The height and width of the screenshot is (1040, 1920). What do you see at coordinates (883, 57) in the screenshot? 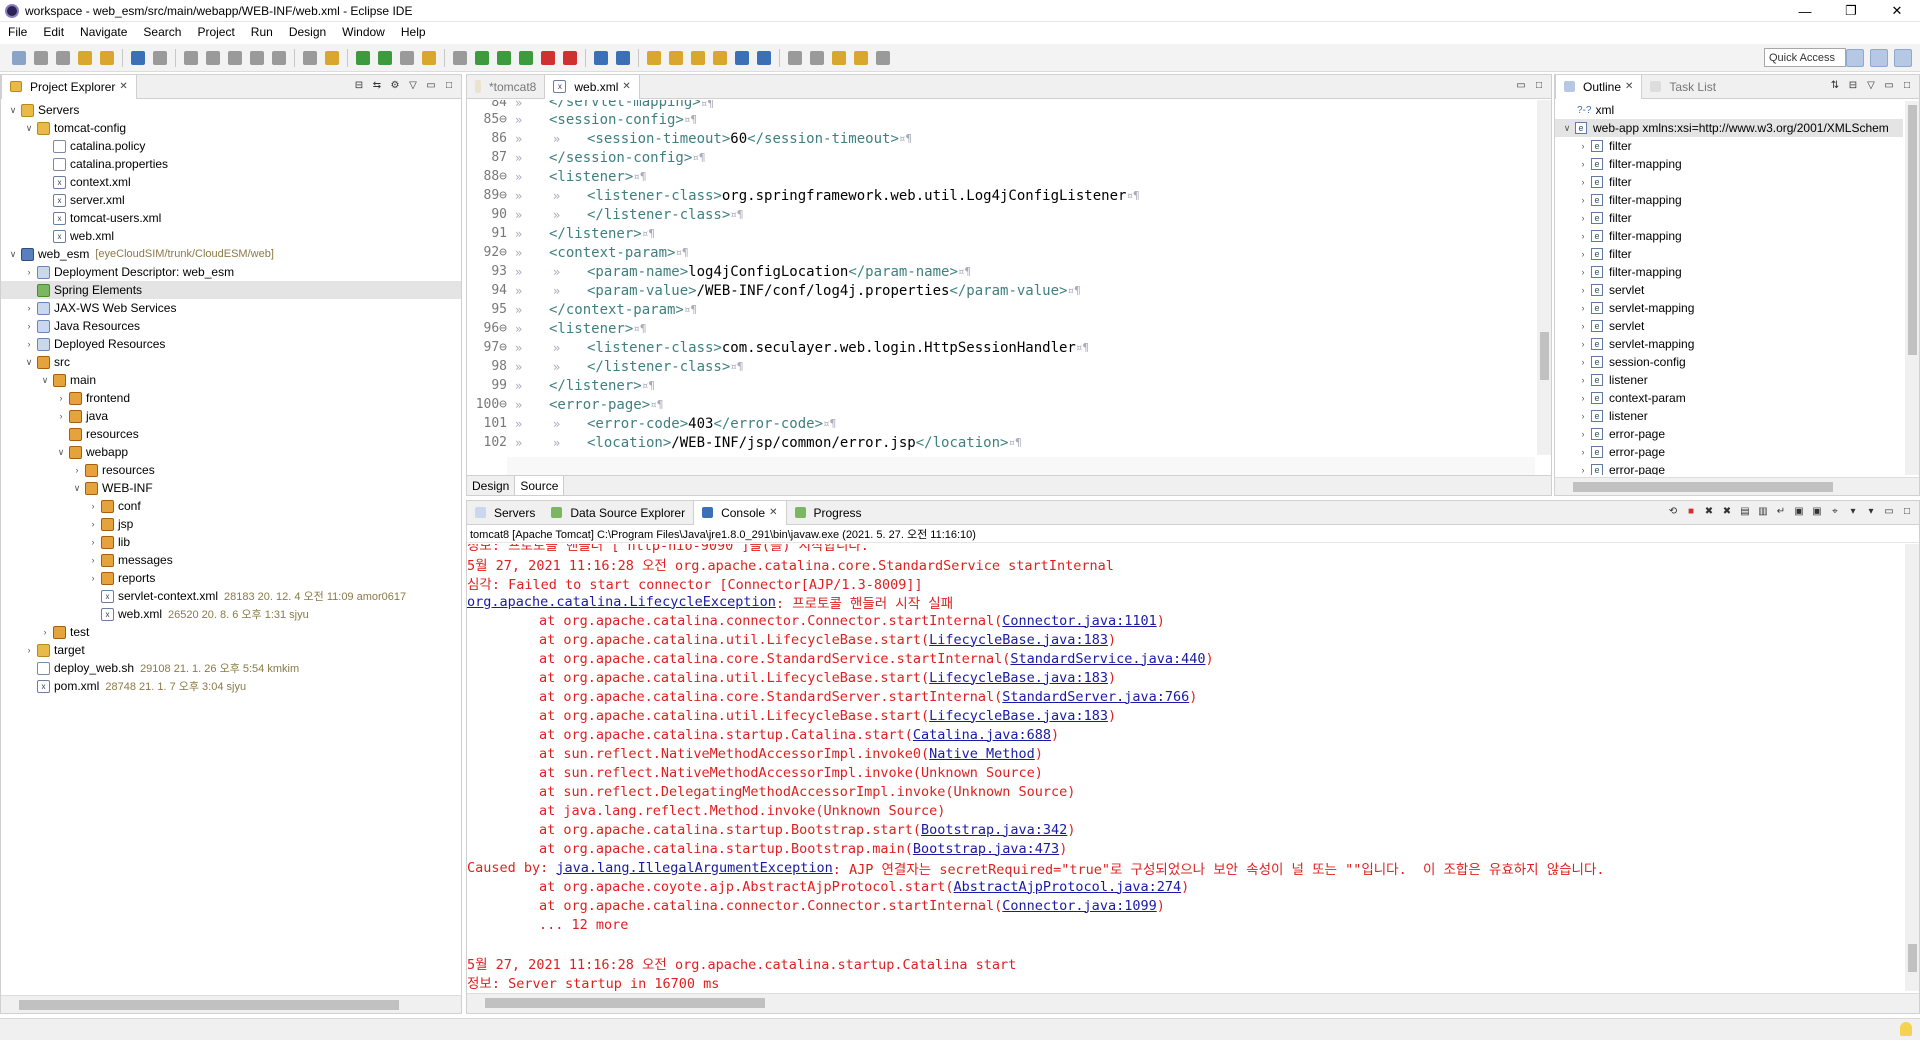
I see `forward-icon` at bounding box center [883, 57].